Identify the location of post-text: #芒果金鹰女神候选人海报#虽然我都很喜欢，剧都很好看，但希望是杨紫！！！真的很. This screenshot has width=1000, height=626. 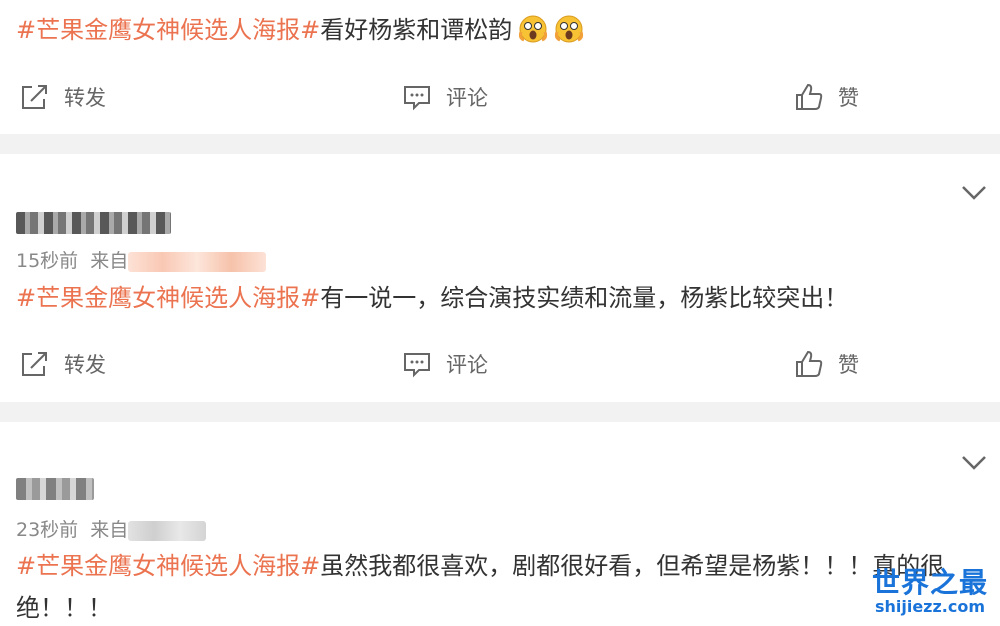
(480, 566).